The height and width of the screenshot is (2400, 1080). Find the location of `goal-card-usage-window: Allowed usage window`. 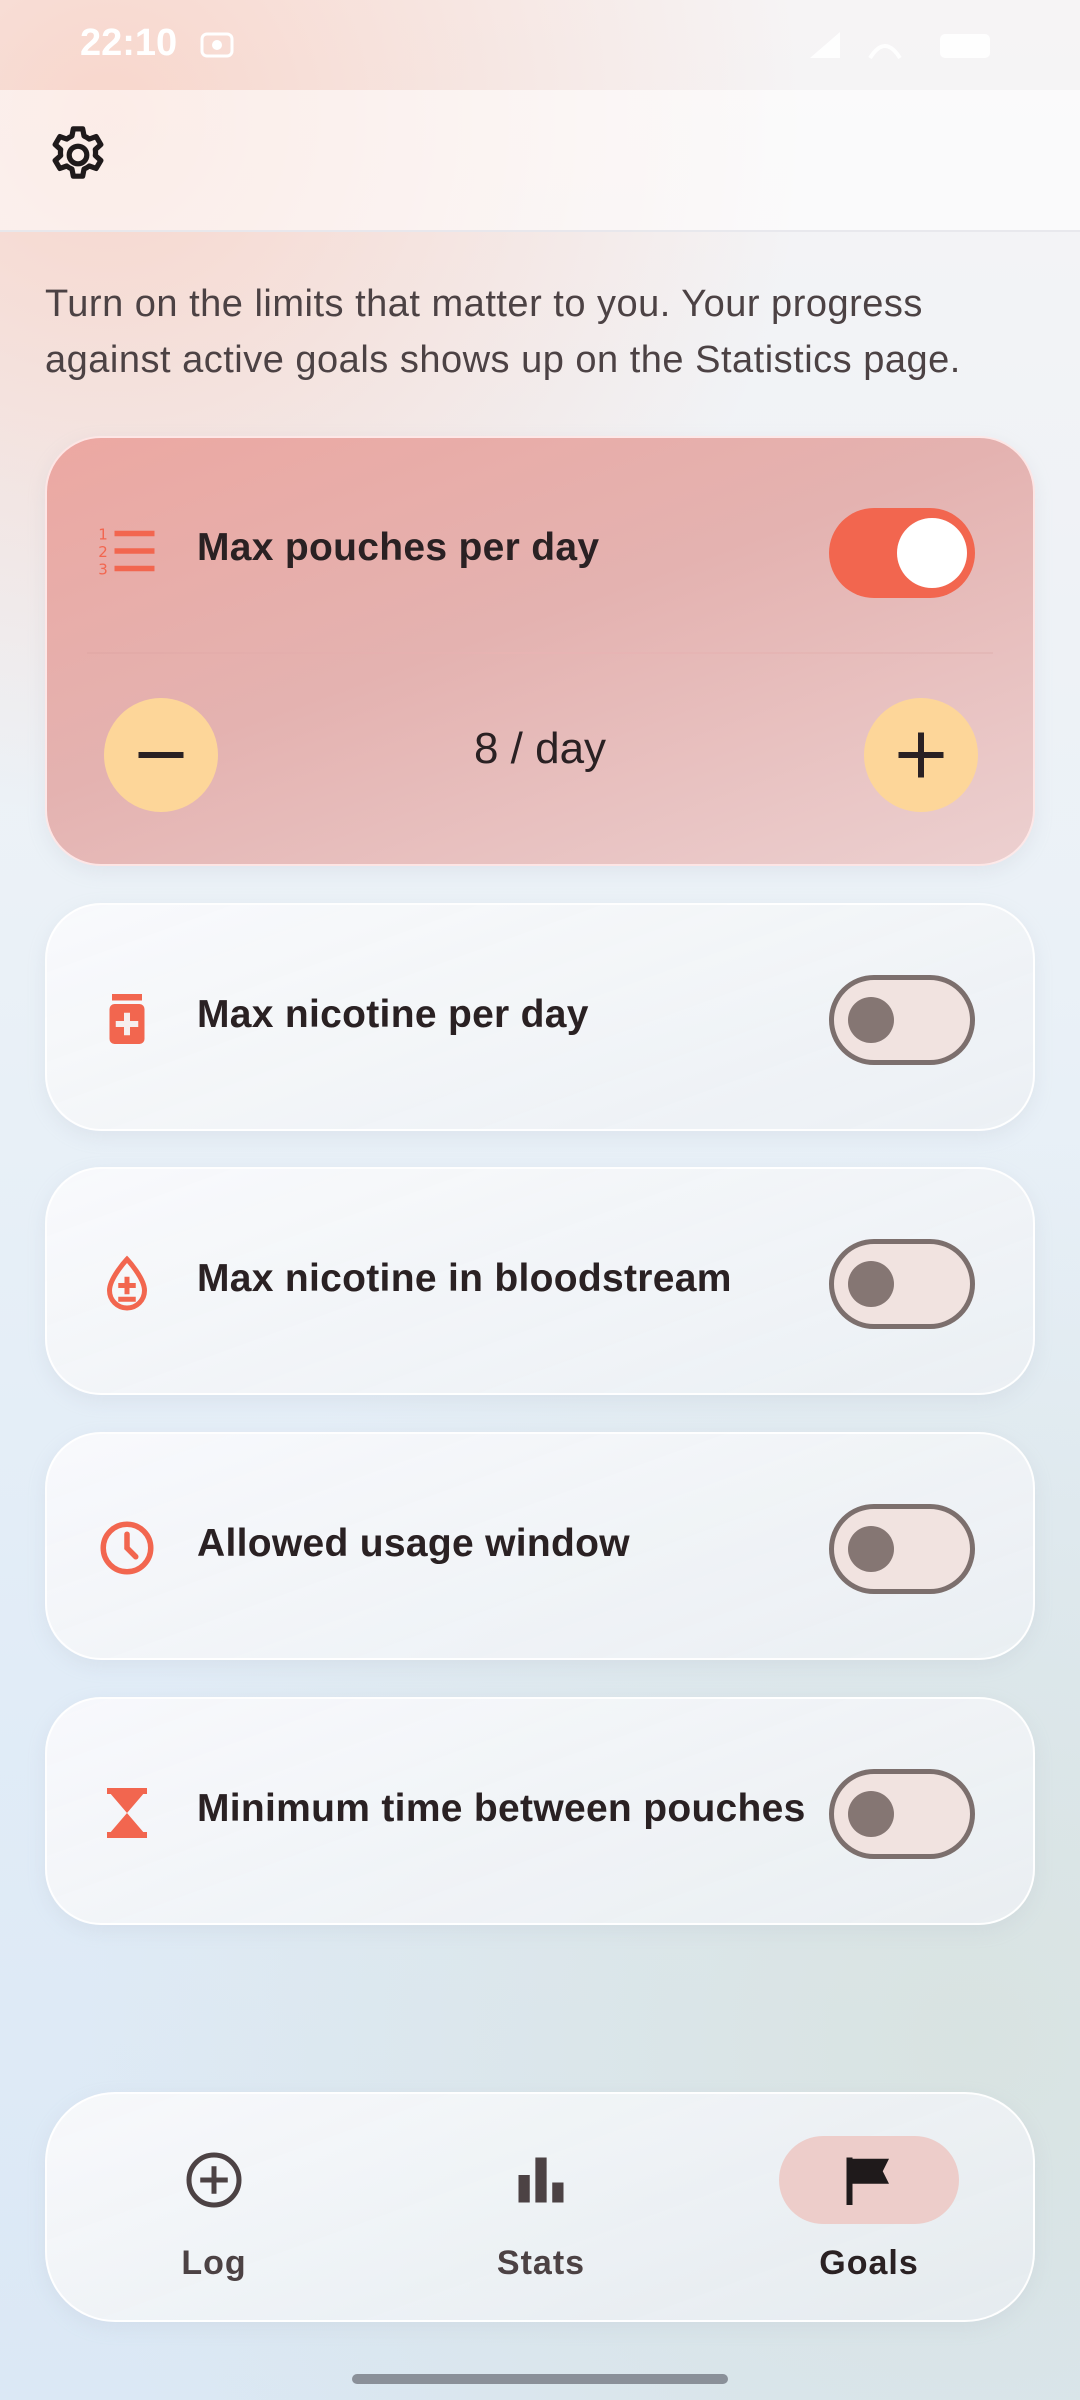

goal-card-usage-window: Allowed usage window is located at coordinates (540, 1546).